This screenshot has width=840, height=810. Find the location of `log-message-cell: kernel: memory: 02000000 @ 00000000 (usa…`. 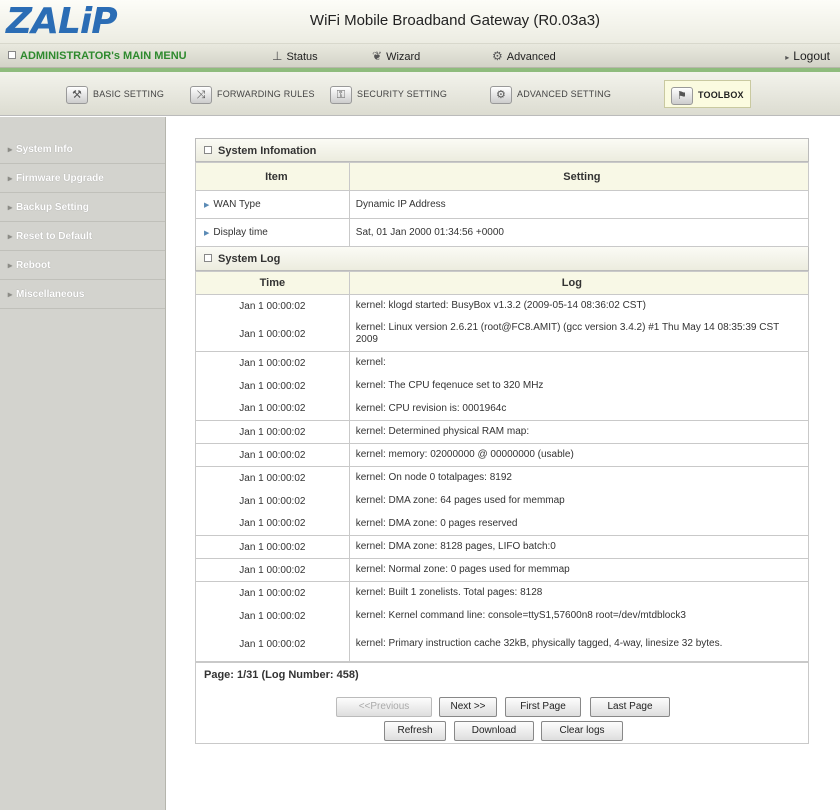

log-message-cell: kernel: memory: 02000000 @ 00000000 (usa… is located at coordinates (579, 455).